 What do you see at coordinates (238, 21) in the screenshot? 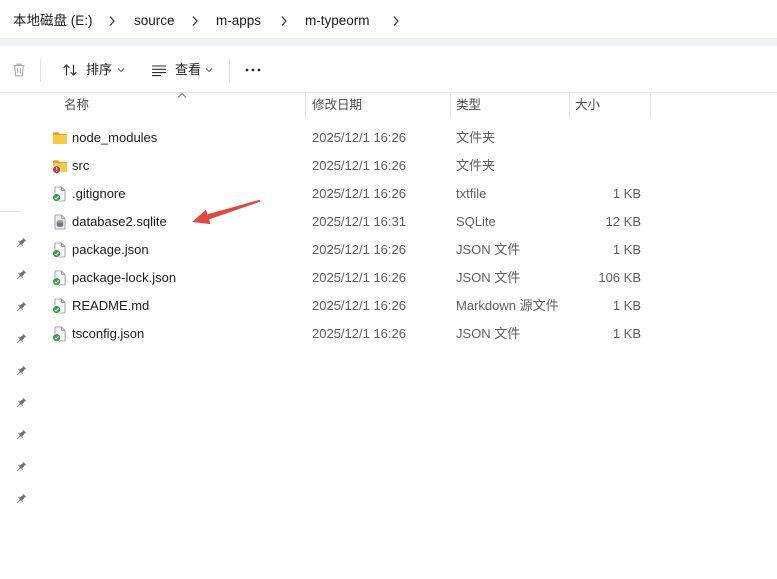
I see `breadcrumb-item-m-apps: m-apps` at bounding box center [238, 21].